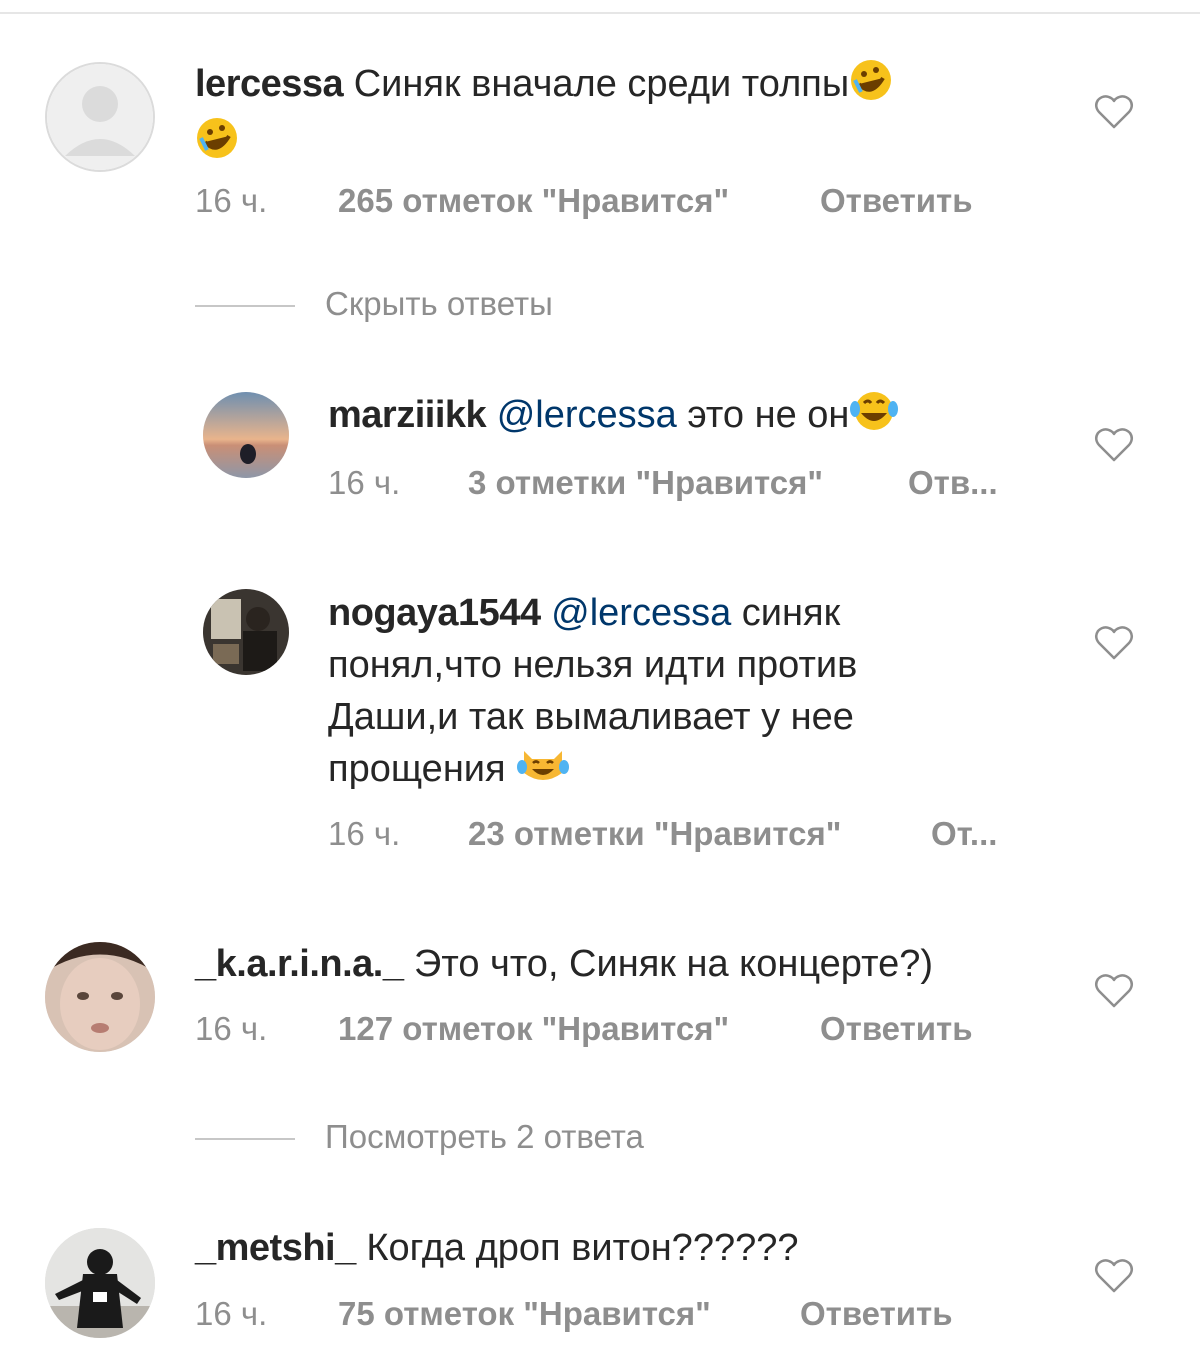 The image size is (1200, 1361). Describe the element at coordinates (600, 13) in the screenshot. I see `top-divider` at that location.